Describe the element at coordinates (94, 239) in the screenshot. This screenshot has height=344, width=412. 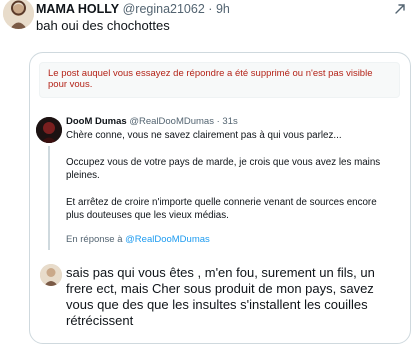
I see `in-reply-label: En réponse à` at that location.